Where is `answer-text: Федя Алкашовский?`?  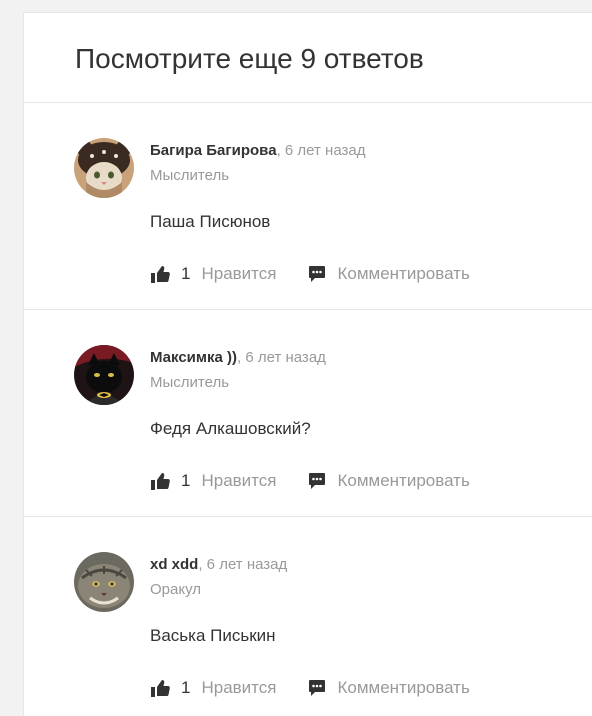 answer-text: Федя Алкашовский? is located at coordinates (230, 428).